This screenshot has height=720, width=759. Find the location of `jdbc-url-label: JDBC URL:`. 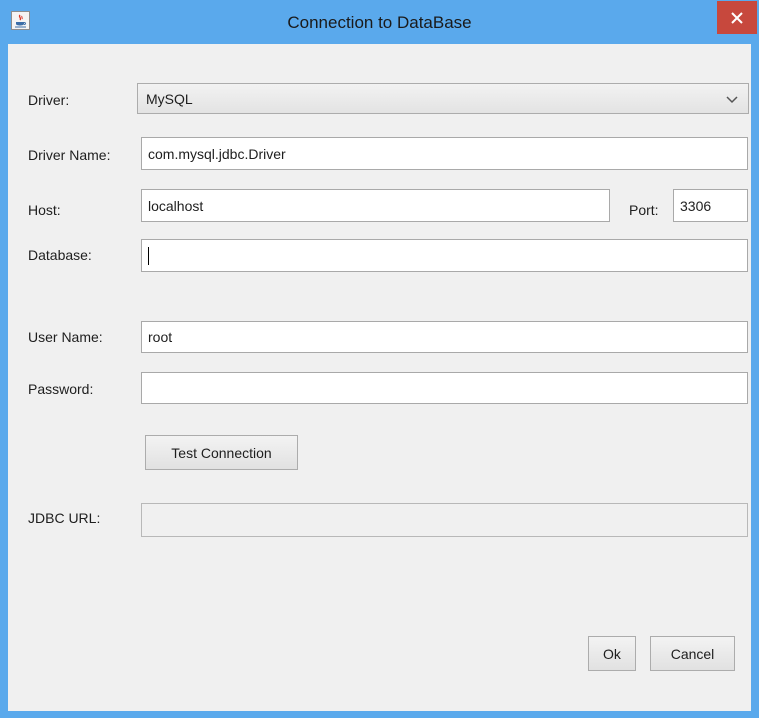

jdbc-url-label: JDBC URL: is located at coordinates (64, 518).